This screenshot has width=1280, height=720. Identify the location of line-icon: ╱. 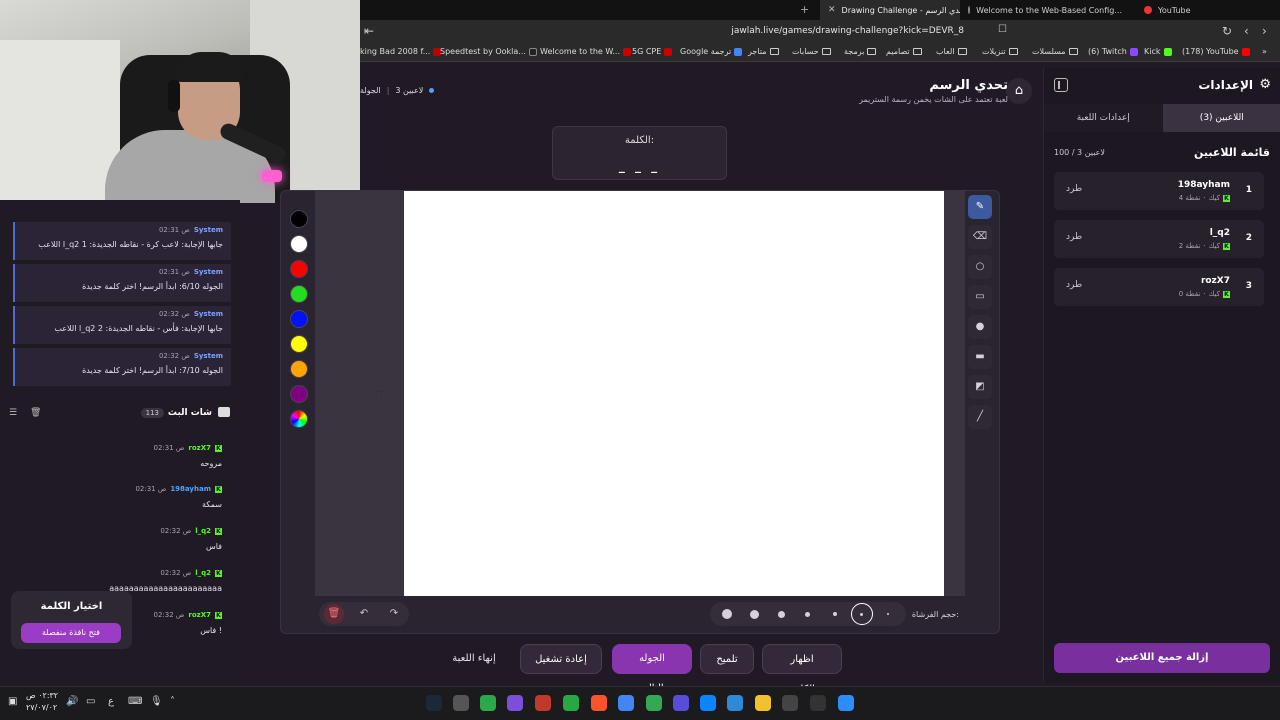
(980, 417).